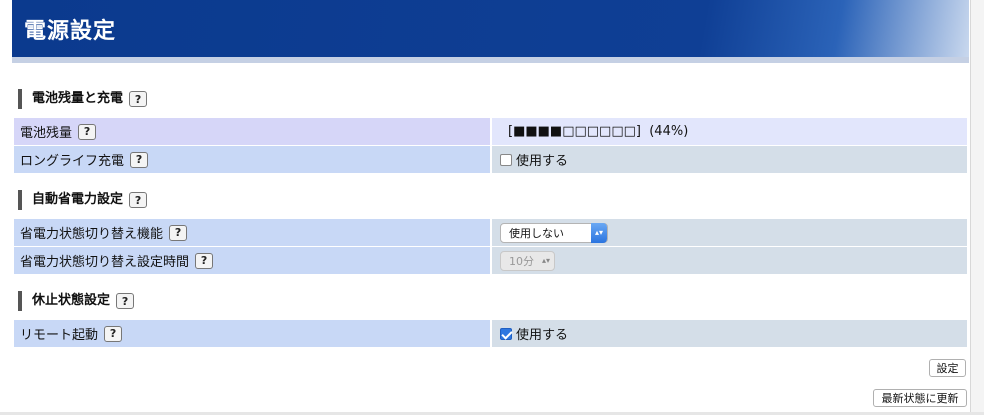  What do you see at coordinates (598, 131) in the screenshot?
I see `battery-level-value: [■■■■□□□□□□] (44%)` at bounding box center [598, 131].